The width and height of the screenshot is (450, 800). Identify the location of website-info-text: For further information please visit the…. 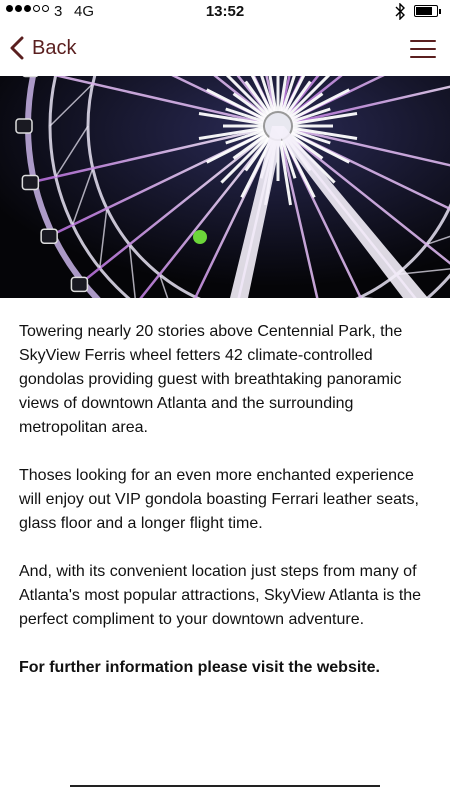
(225, 668).